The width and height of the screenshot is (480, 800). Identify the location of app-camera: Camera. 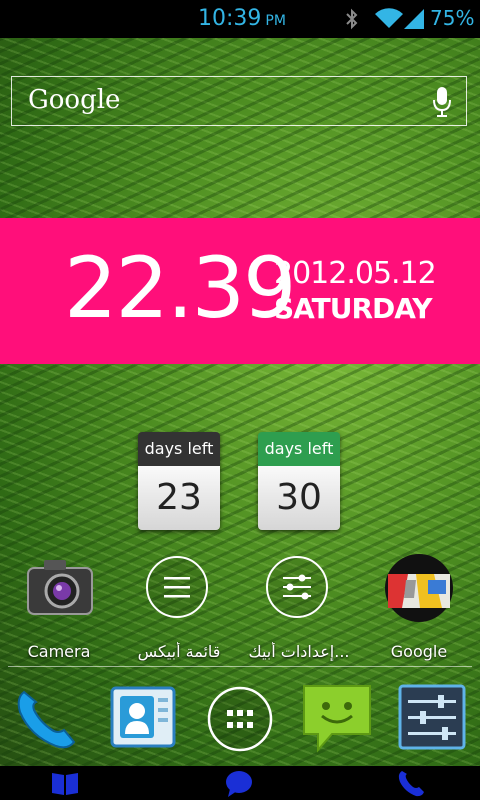
(59, 609).